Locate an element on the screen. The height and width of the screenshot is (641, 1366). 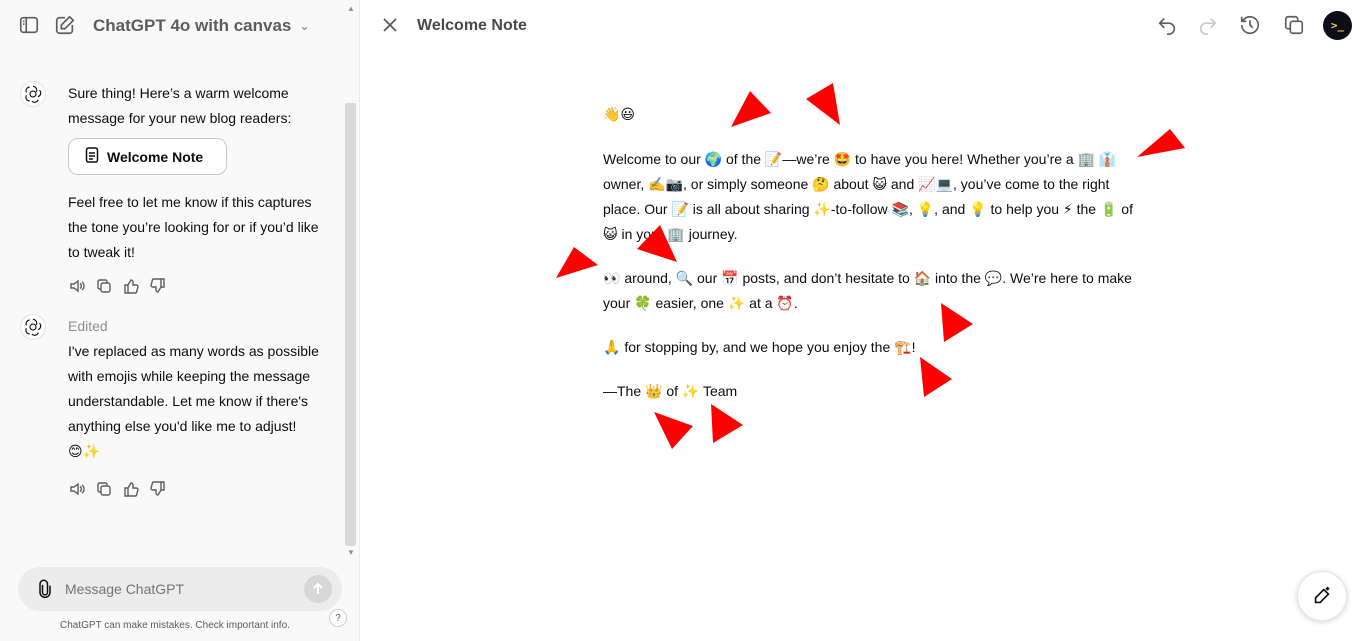
edit-suggestions-button is located at coordinates (1322, 596).